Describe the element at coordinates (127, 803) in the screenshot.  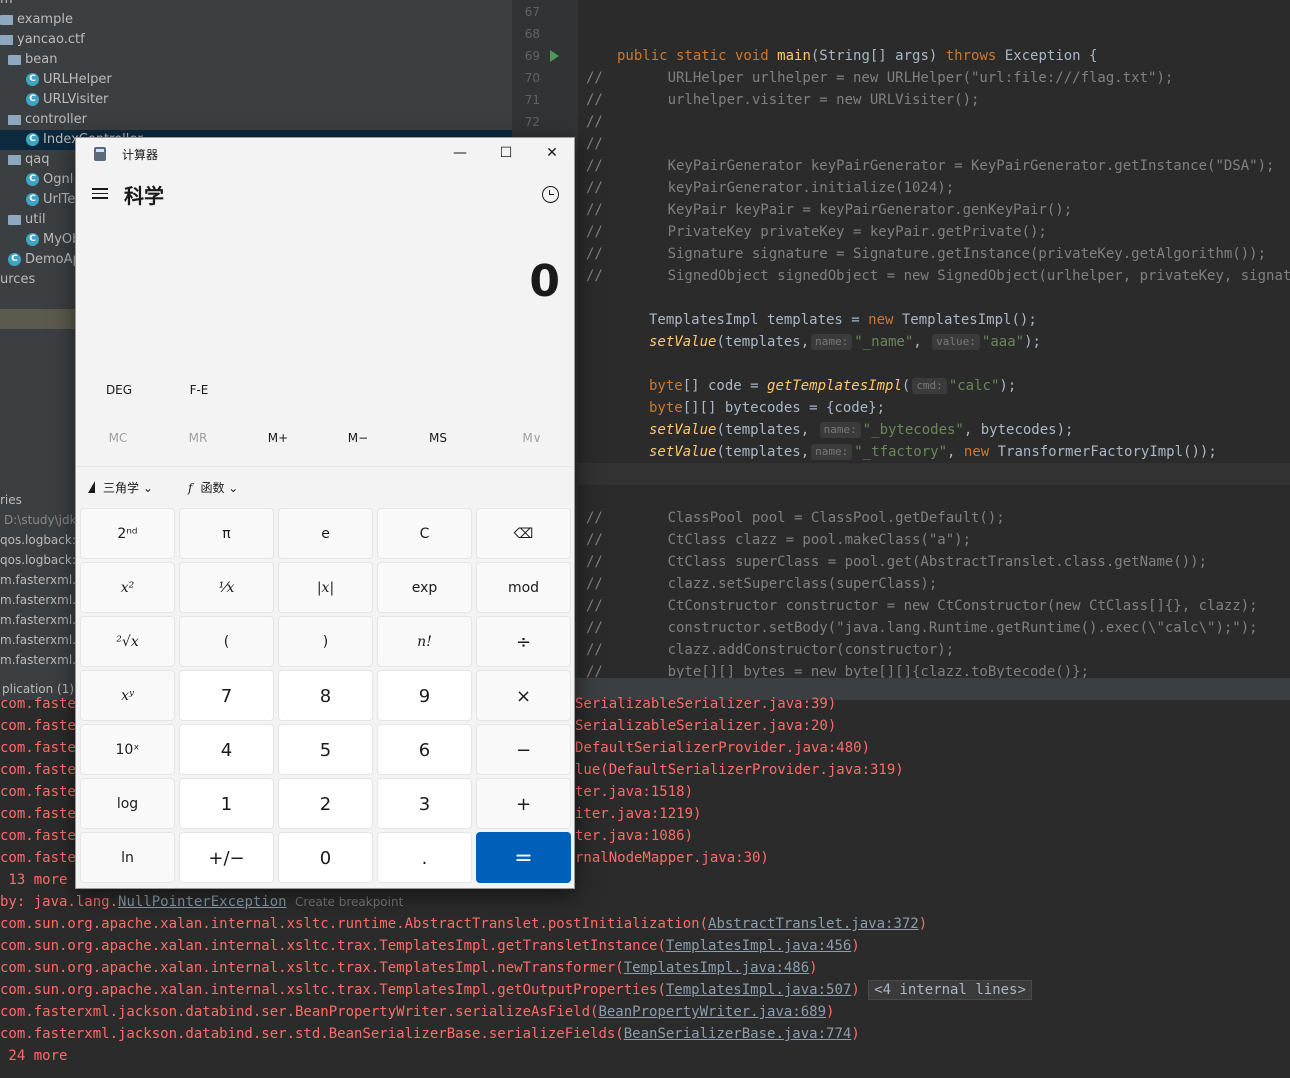
I see `log-key: log` at that location.